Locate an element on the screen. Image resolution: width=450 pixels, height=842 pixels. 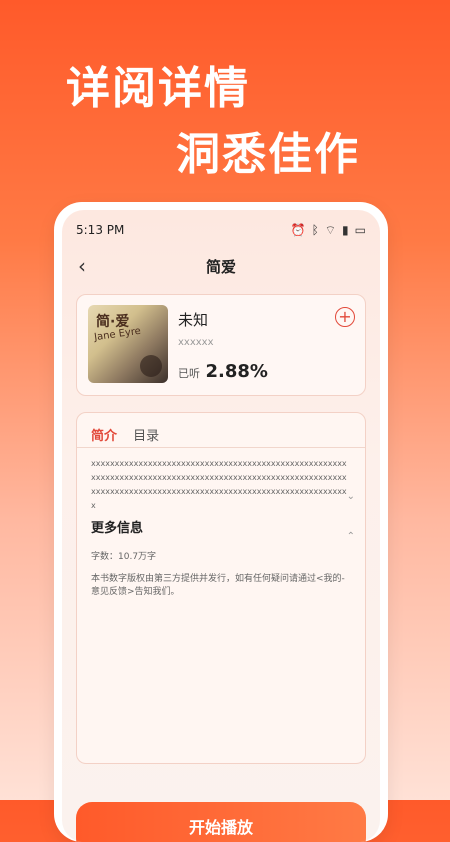
listen-progress: 已听 2.88% is located at coordinates (223, 371).